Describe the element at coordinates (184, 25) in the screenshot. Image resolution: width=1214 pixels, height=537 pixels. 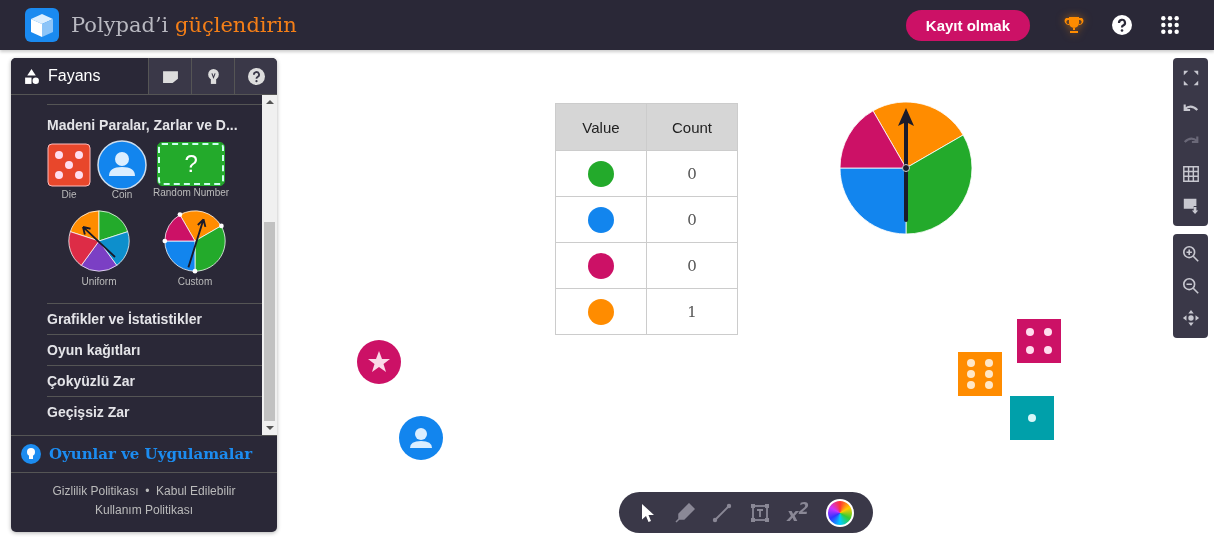
I see `app-title: Polypad’i güçlendirin` at that location.